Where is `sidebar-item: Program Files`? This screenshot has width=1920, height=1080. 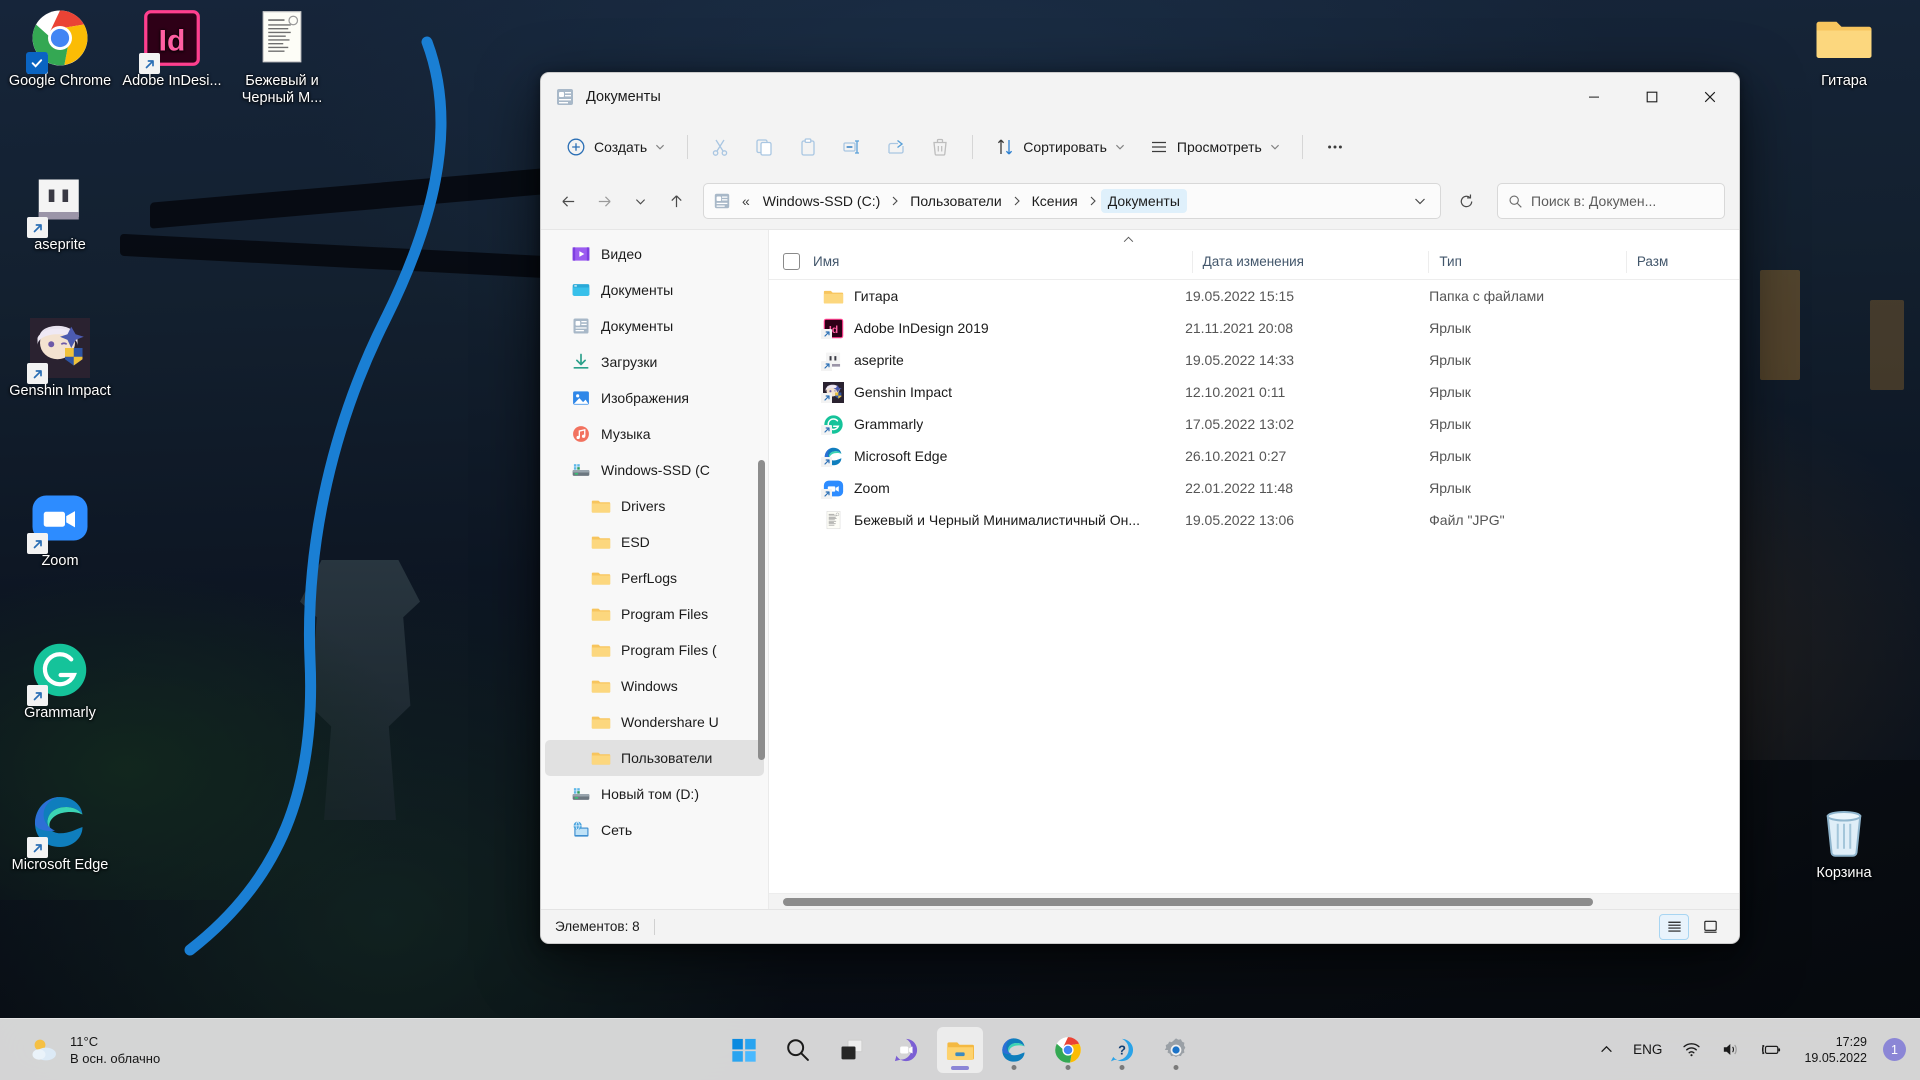 sidebar-item: Program Files is located at coordinates (654, 614).